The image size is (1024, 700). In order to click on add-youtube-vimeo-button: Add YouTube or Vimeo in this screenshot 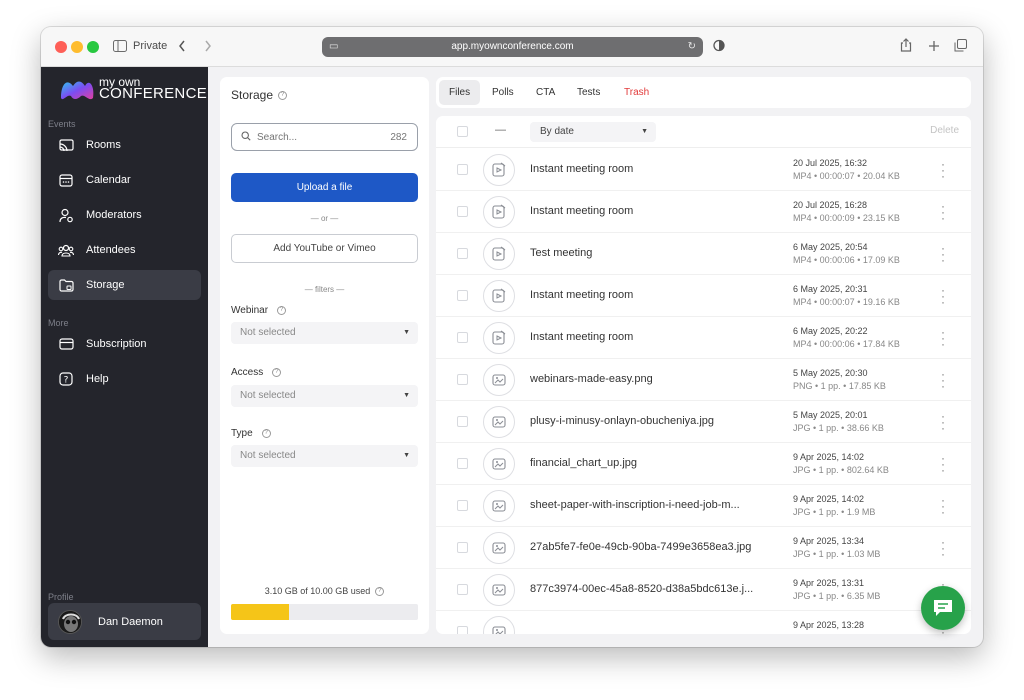, I will do `click(324, 248)`.